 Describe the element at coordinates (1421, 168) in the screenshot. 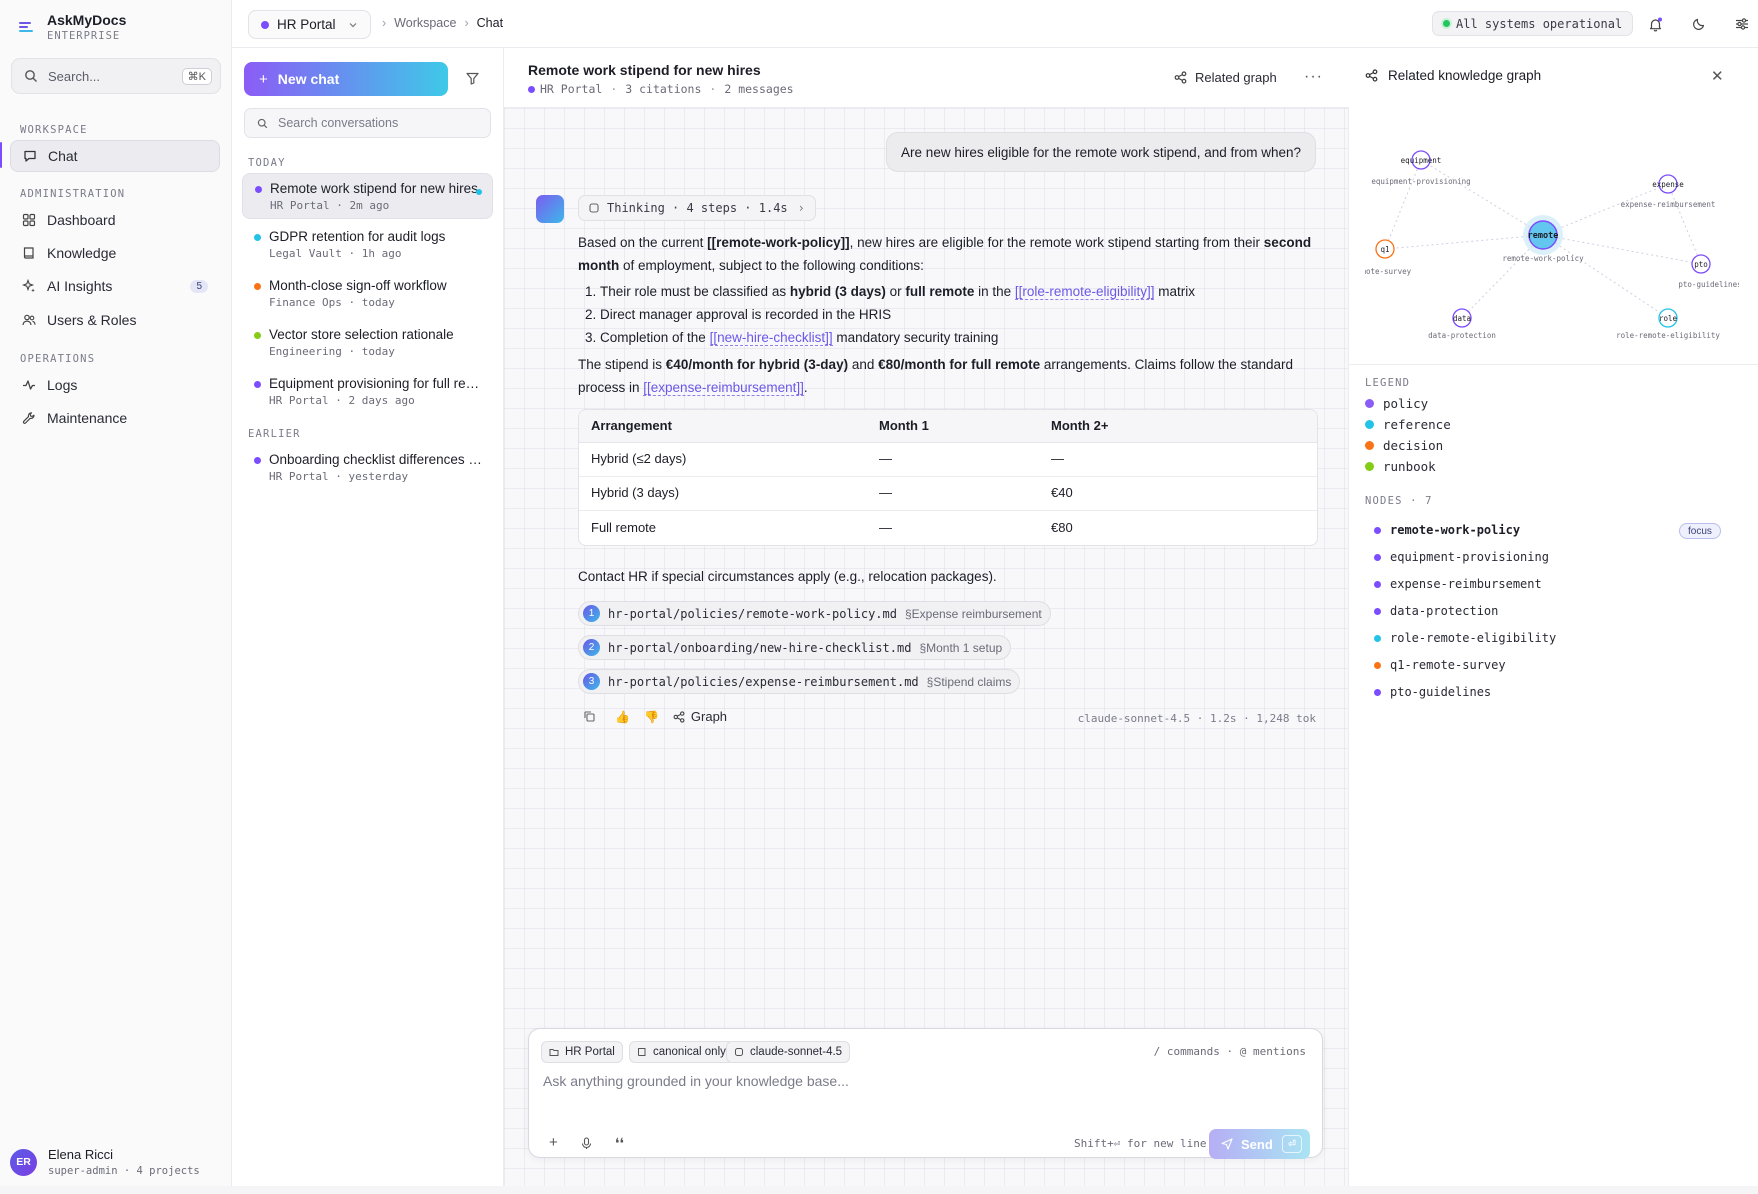

I see `graph-node-equipment-provisioning: equipment equipment-provisioning` at that location.